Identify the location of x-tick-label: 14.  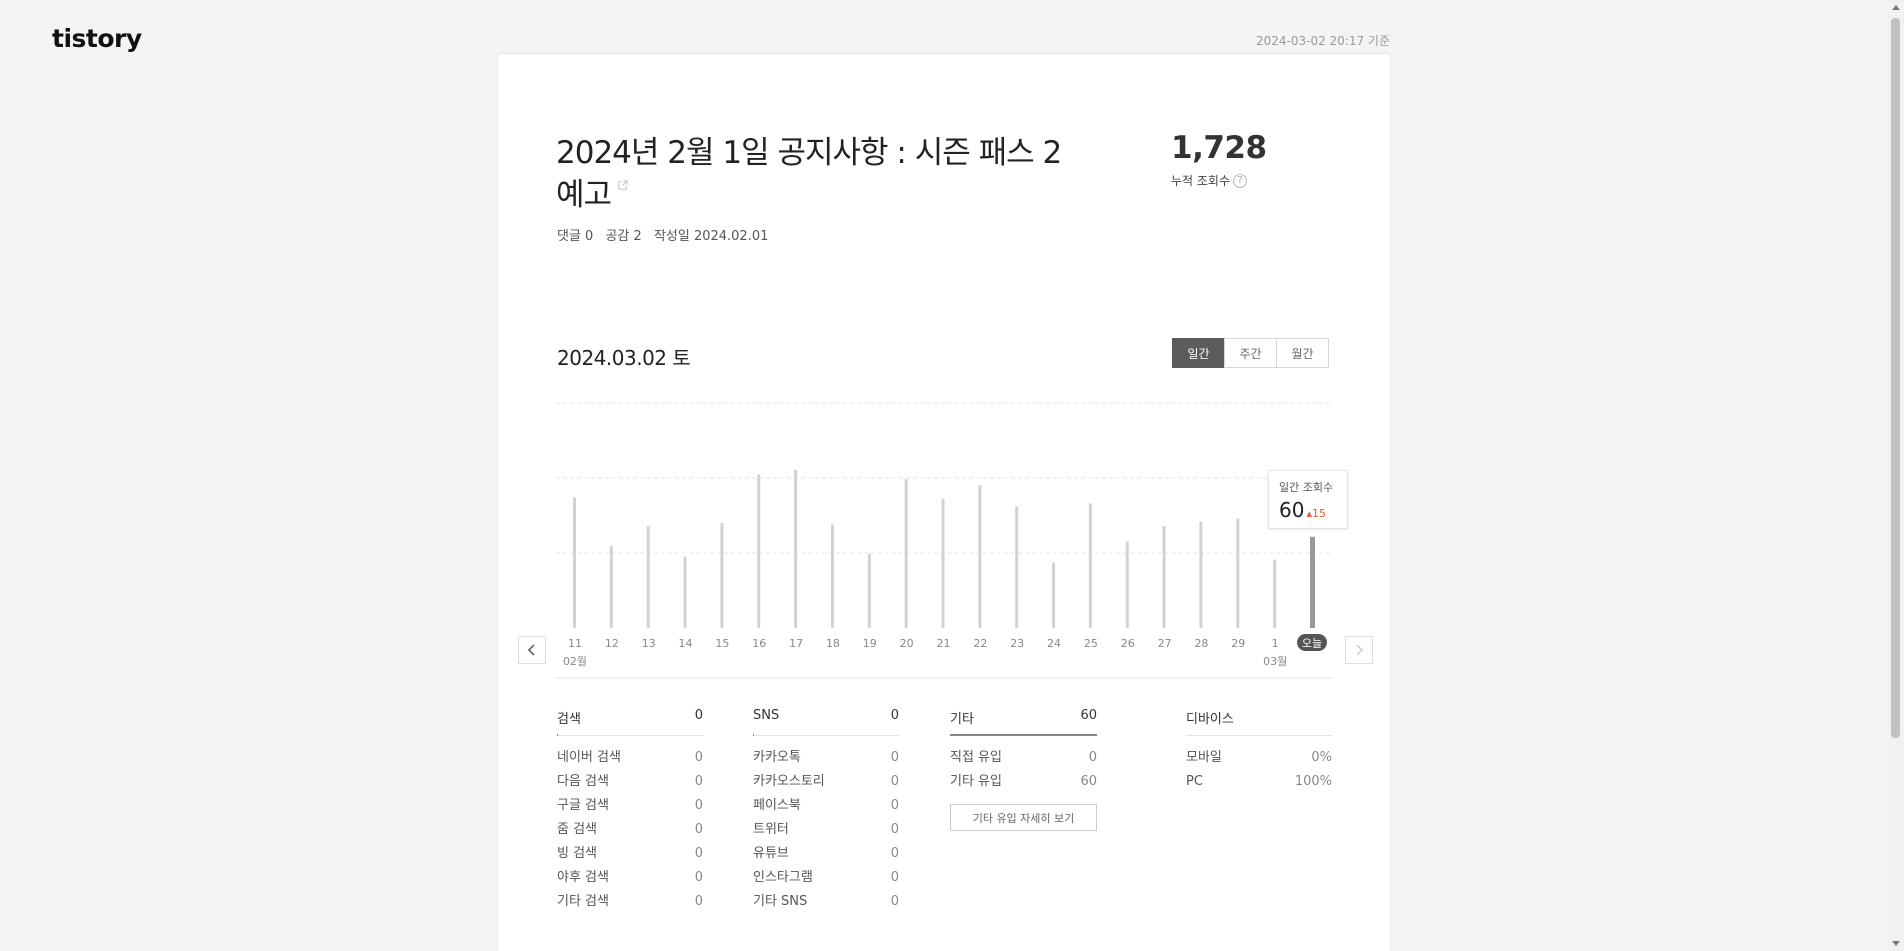
(686, 643).